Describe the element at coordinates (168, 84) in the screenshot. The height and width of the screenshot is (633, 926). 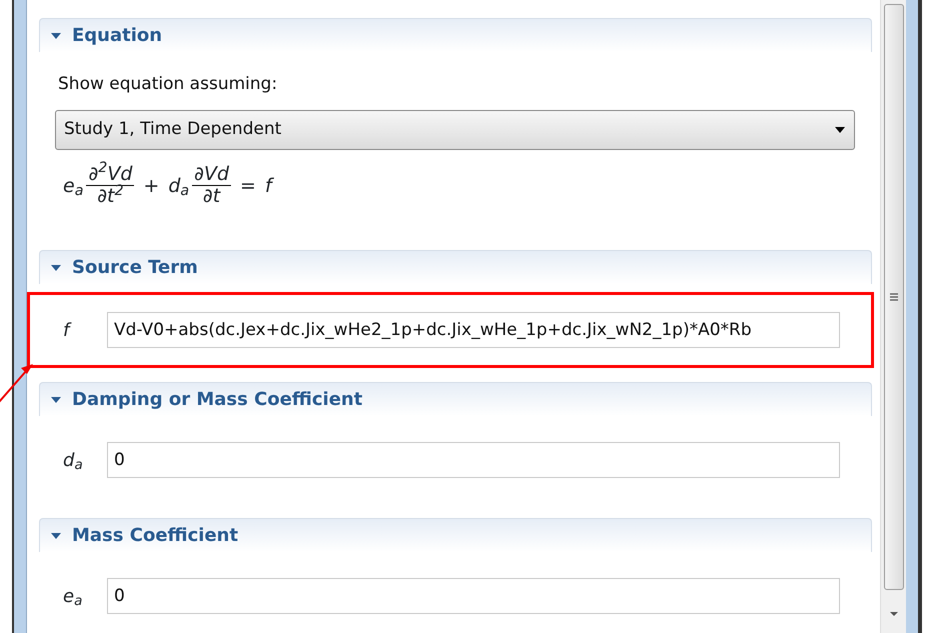
I see `prompt-label: Show equation assuming:` at that location.